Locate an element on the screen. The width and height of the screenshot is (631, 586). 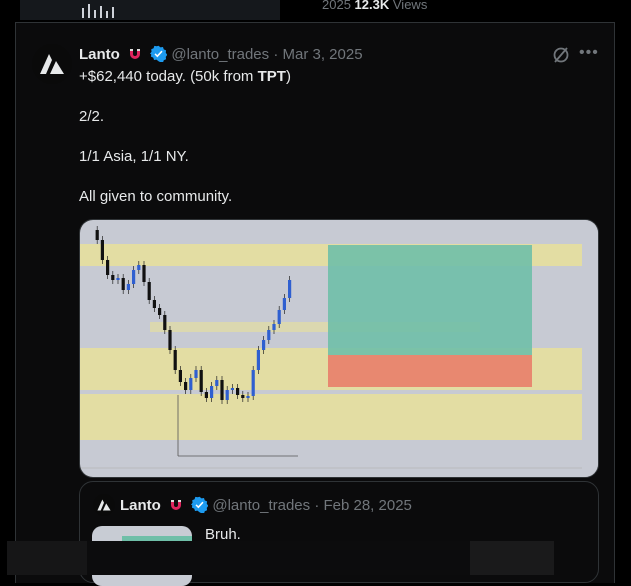
post-line-3: 1/1 Asia, 1/1 NY. is located at coordinates (134, 156).